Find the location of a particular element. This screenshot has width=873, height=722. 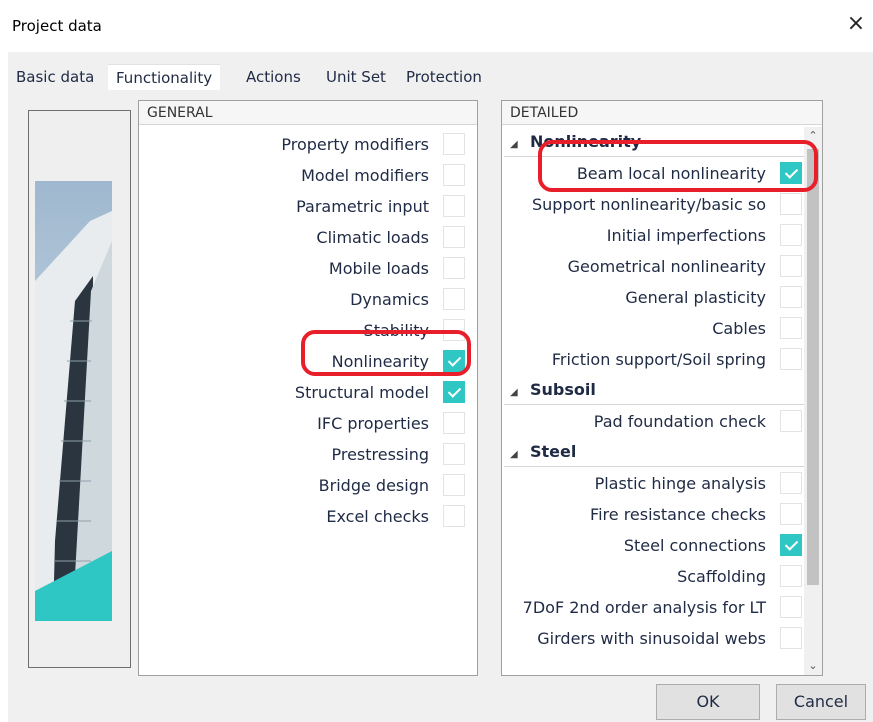

dynamics-checkbox is located at coordinates (454, 299).